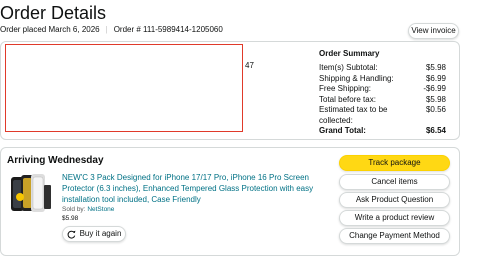 Image resolution: width=500 pixels, height=264 pixels. Describe the element at coordinates (394, 200) in the screenshot. I see `ask-product-question-button: Ask Product Question` at that location.